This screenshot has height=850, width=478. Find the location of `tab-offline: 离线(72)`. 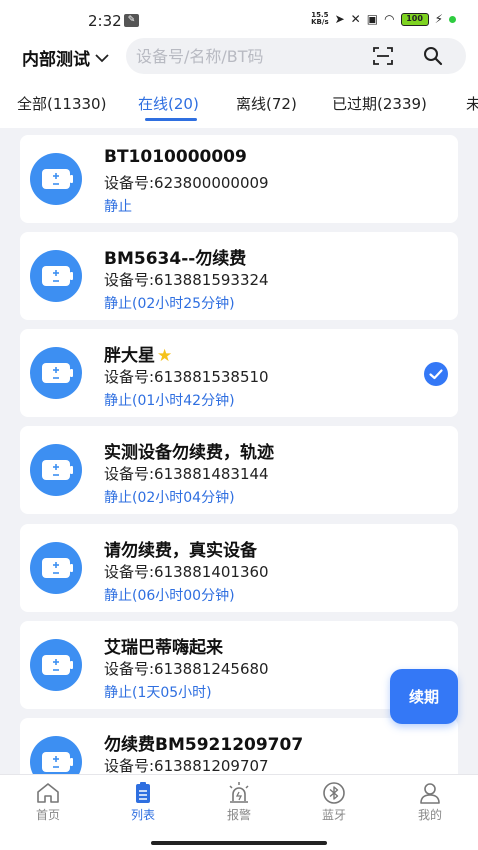

tab-offline: 离线(72) is located at coordinates (266, 103).